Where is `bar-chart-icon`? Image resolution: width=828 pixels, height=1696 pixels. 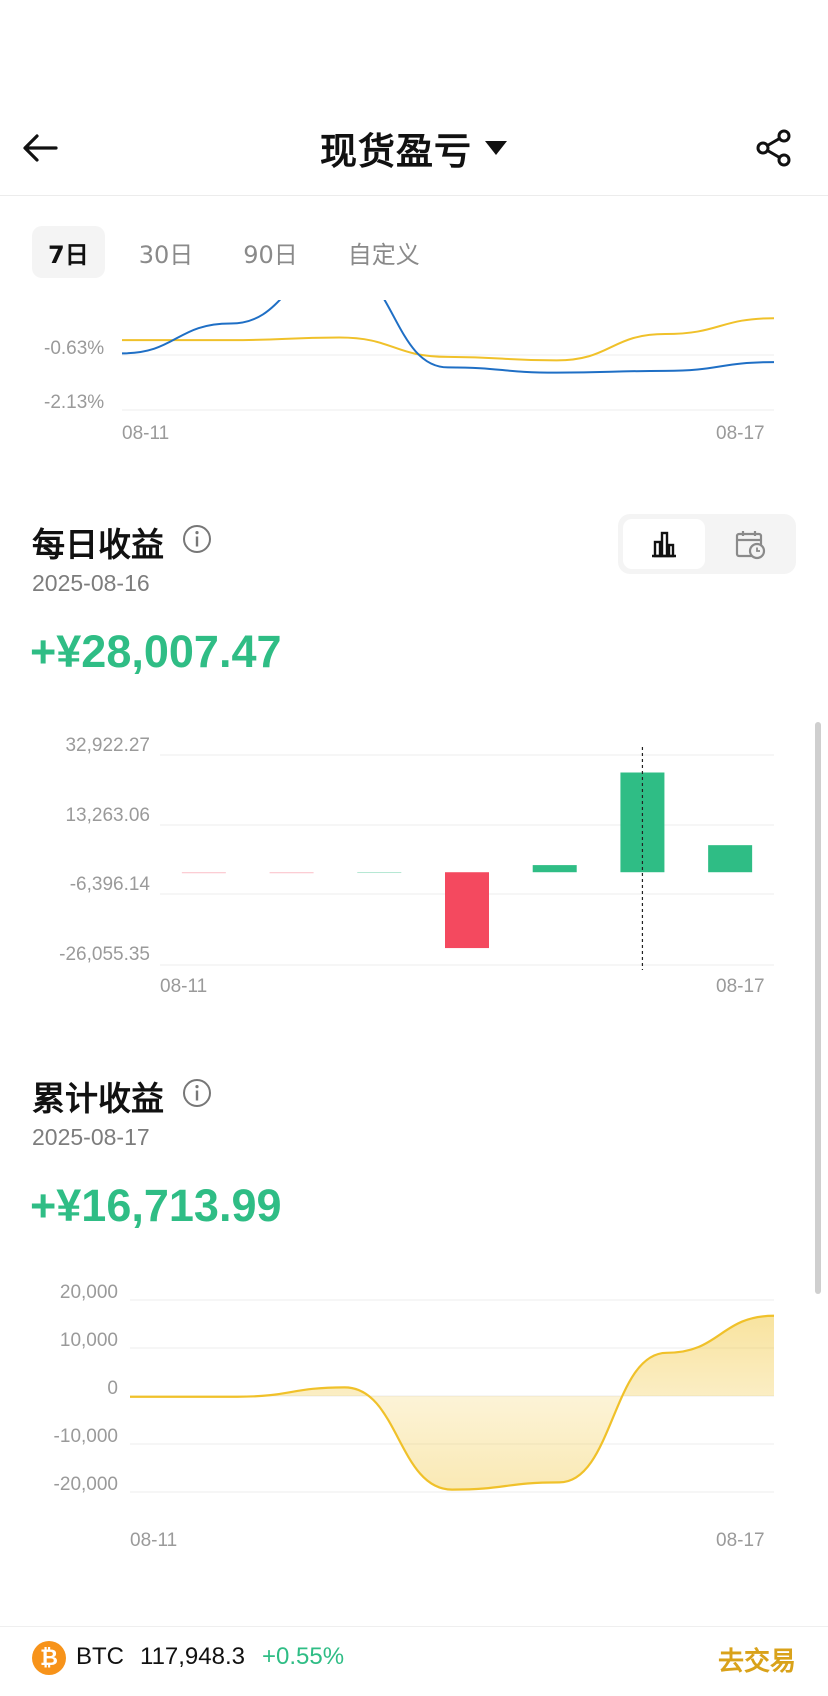
bar-chart-icon is located at coordinates (664, 544).